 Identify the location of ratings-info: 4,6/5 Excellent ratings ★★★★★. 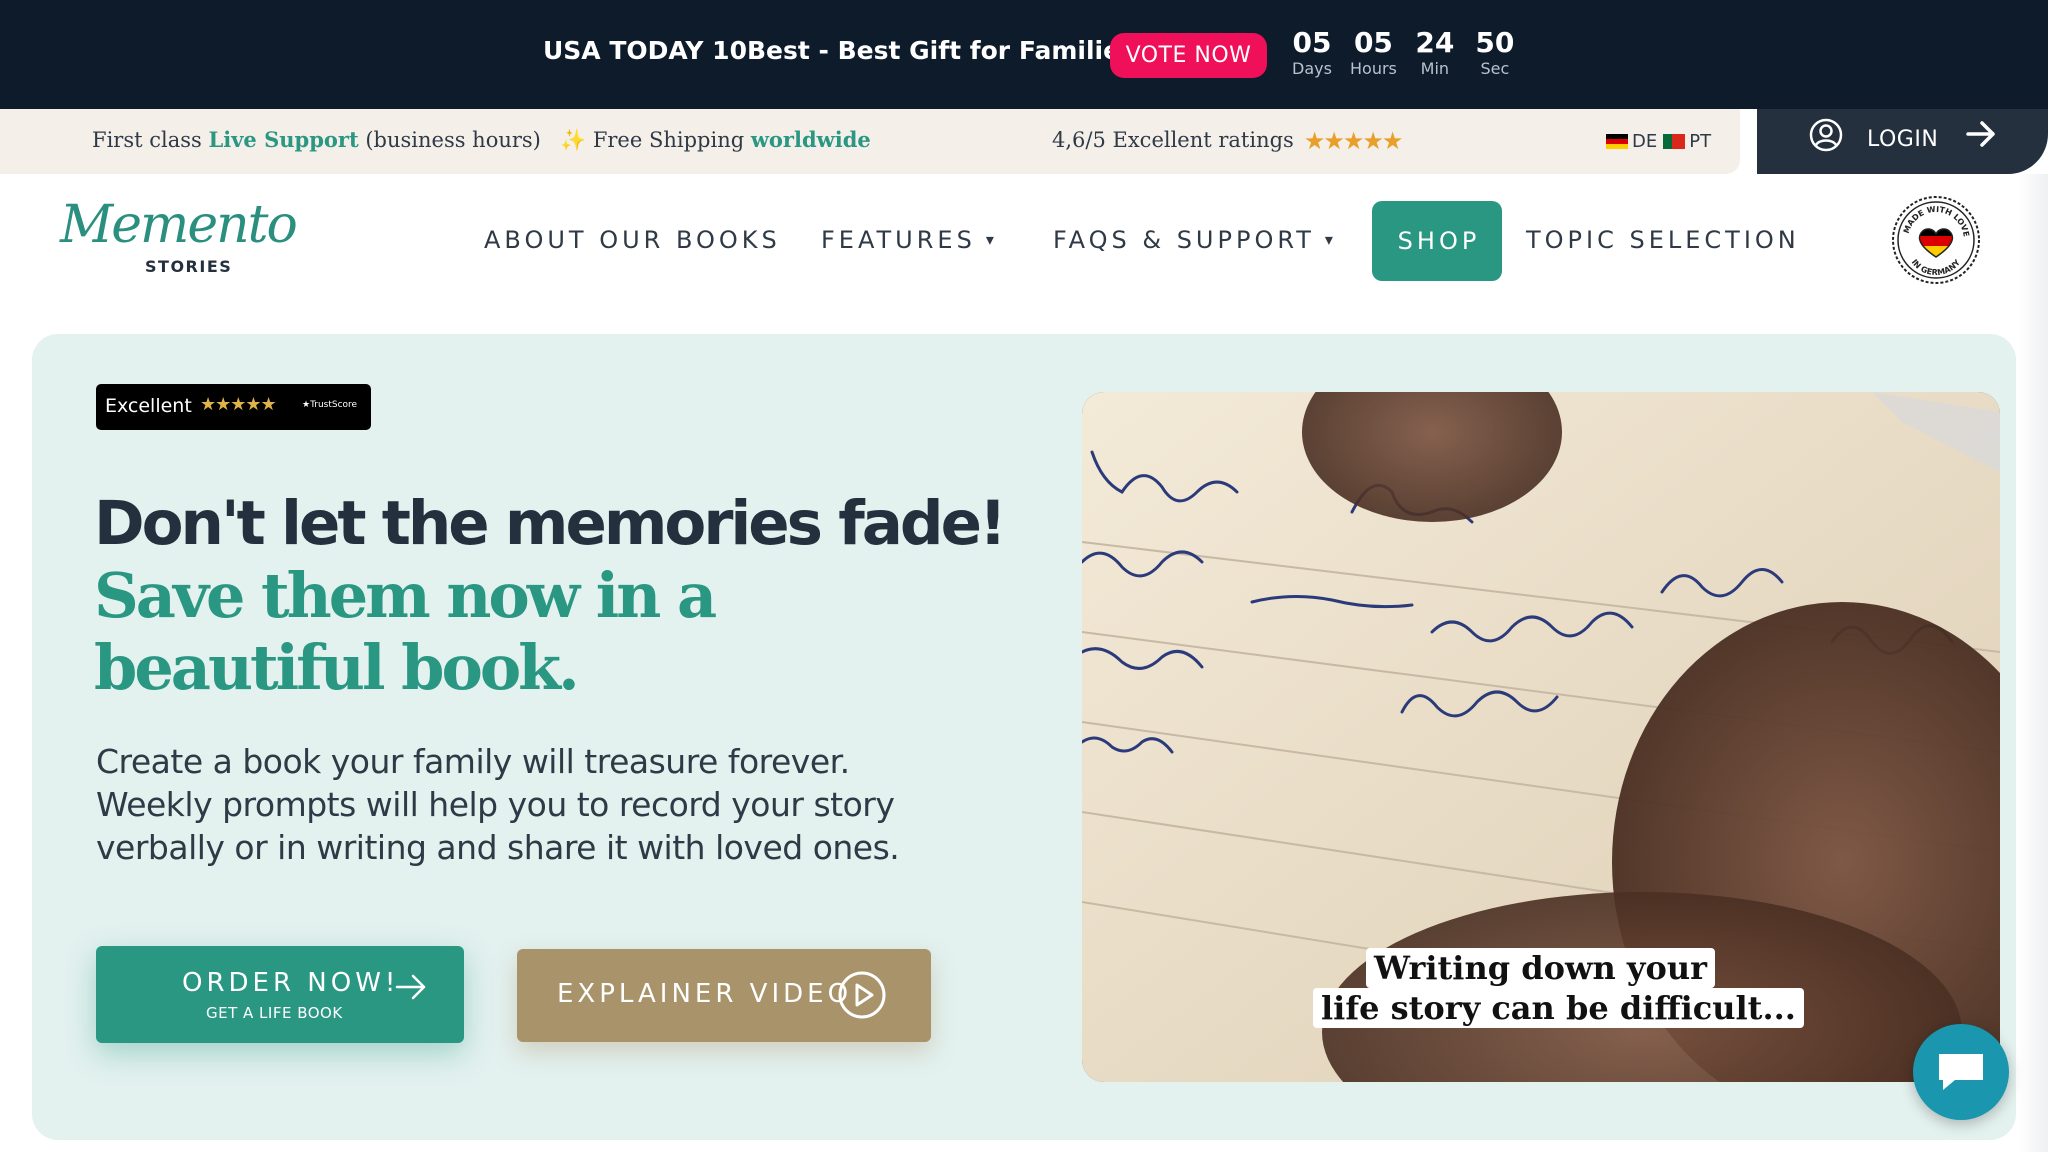
(1228, 141).